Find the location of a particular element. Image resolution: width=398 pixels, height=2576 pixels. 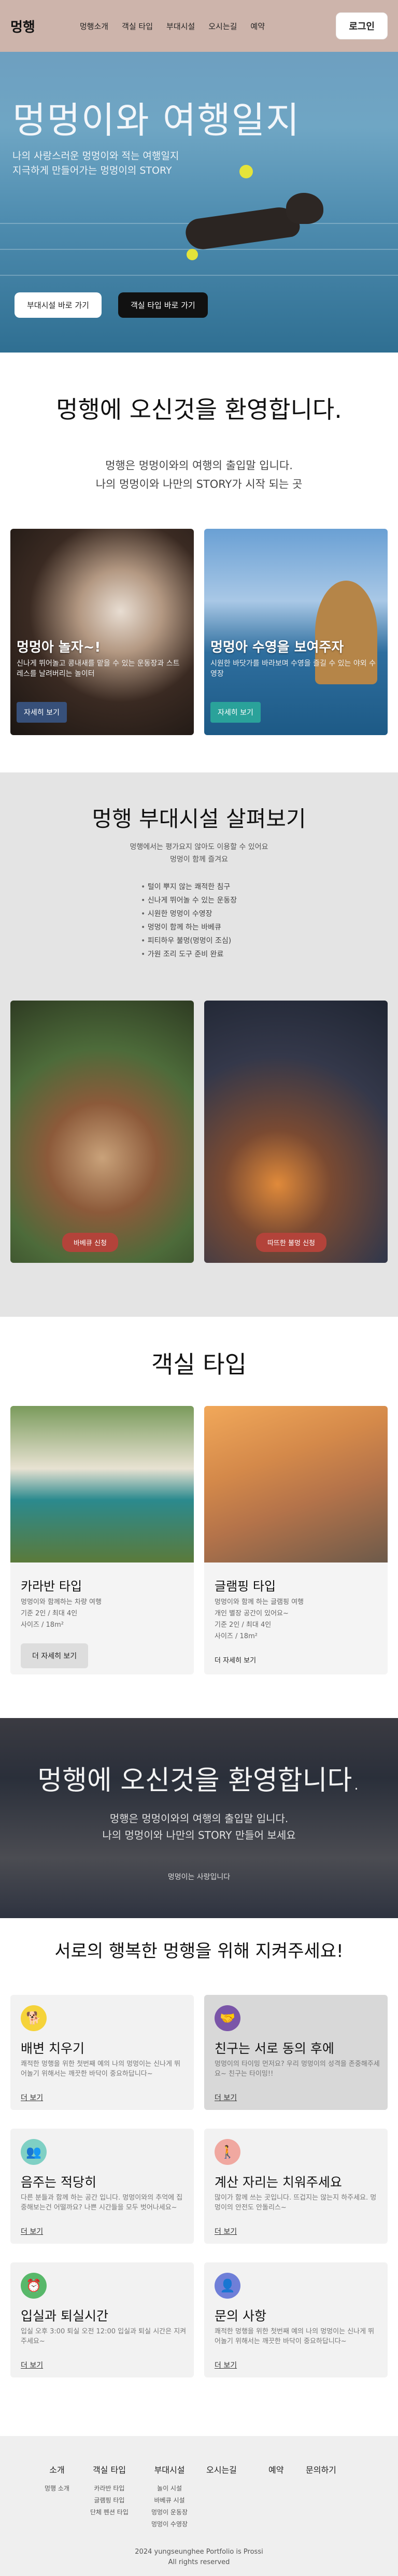

footer-col-facilities: 부대시설 놀이 시설 바베큐 시설 멍멍이 운동장 멍멍이 수영장 is located at coordinates (169, 2496).